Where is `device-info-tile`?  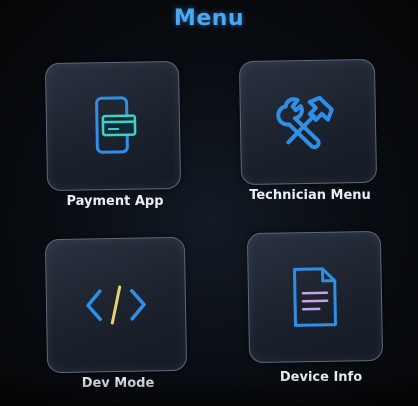
device-info-tile is located at coordinates (315, 297).